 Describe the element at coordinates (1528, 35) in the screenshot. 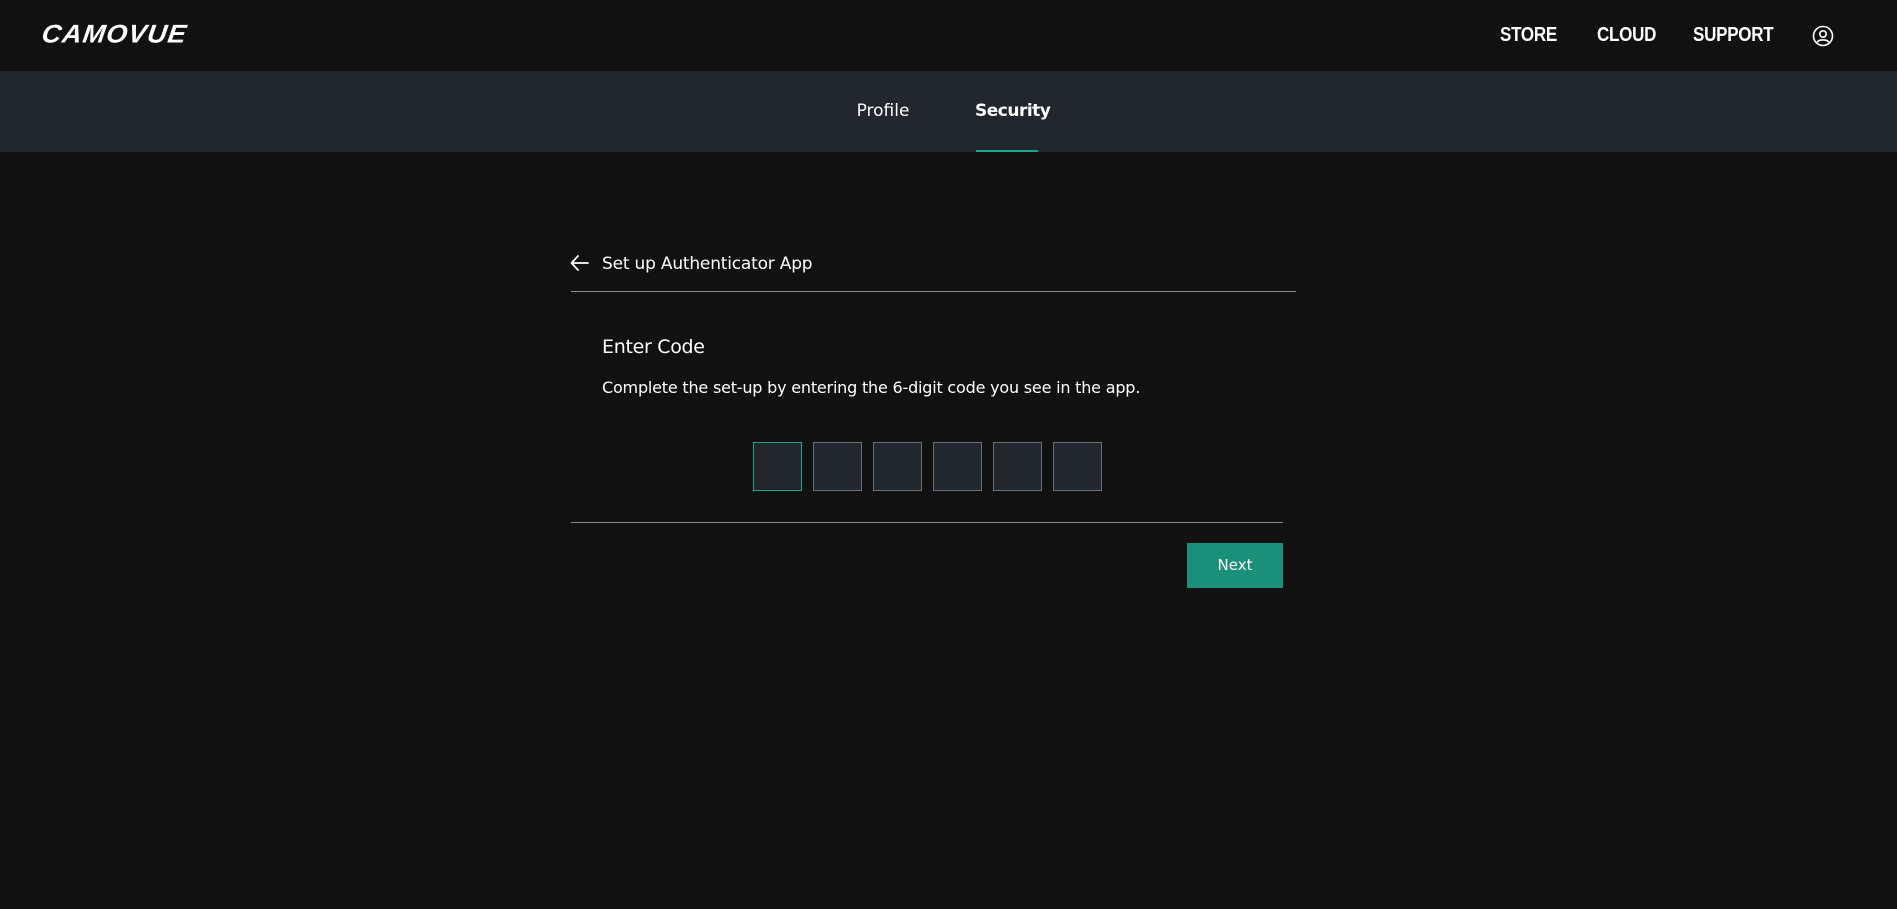

I see `nav-store-link: STORE` at that location.